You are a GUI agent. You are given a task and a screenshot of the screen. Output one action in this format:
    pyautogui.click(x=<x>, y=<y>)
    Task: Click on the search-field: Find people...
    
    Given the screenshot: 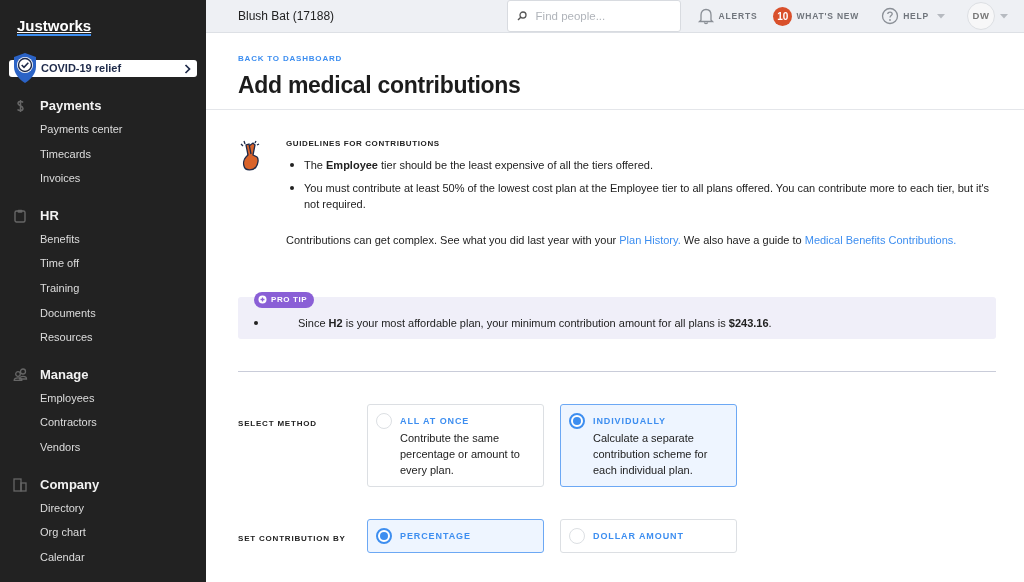 What is the action you would take?
    pyautogui.click(x=593, y=16)
    